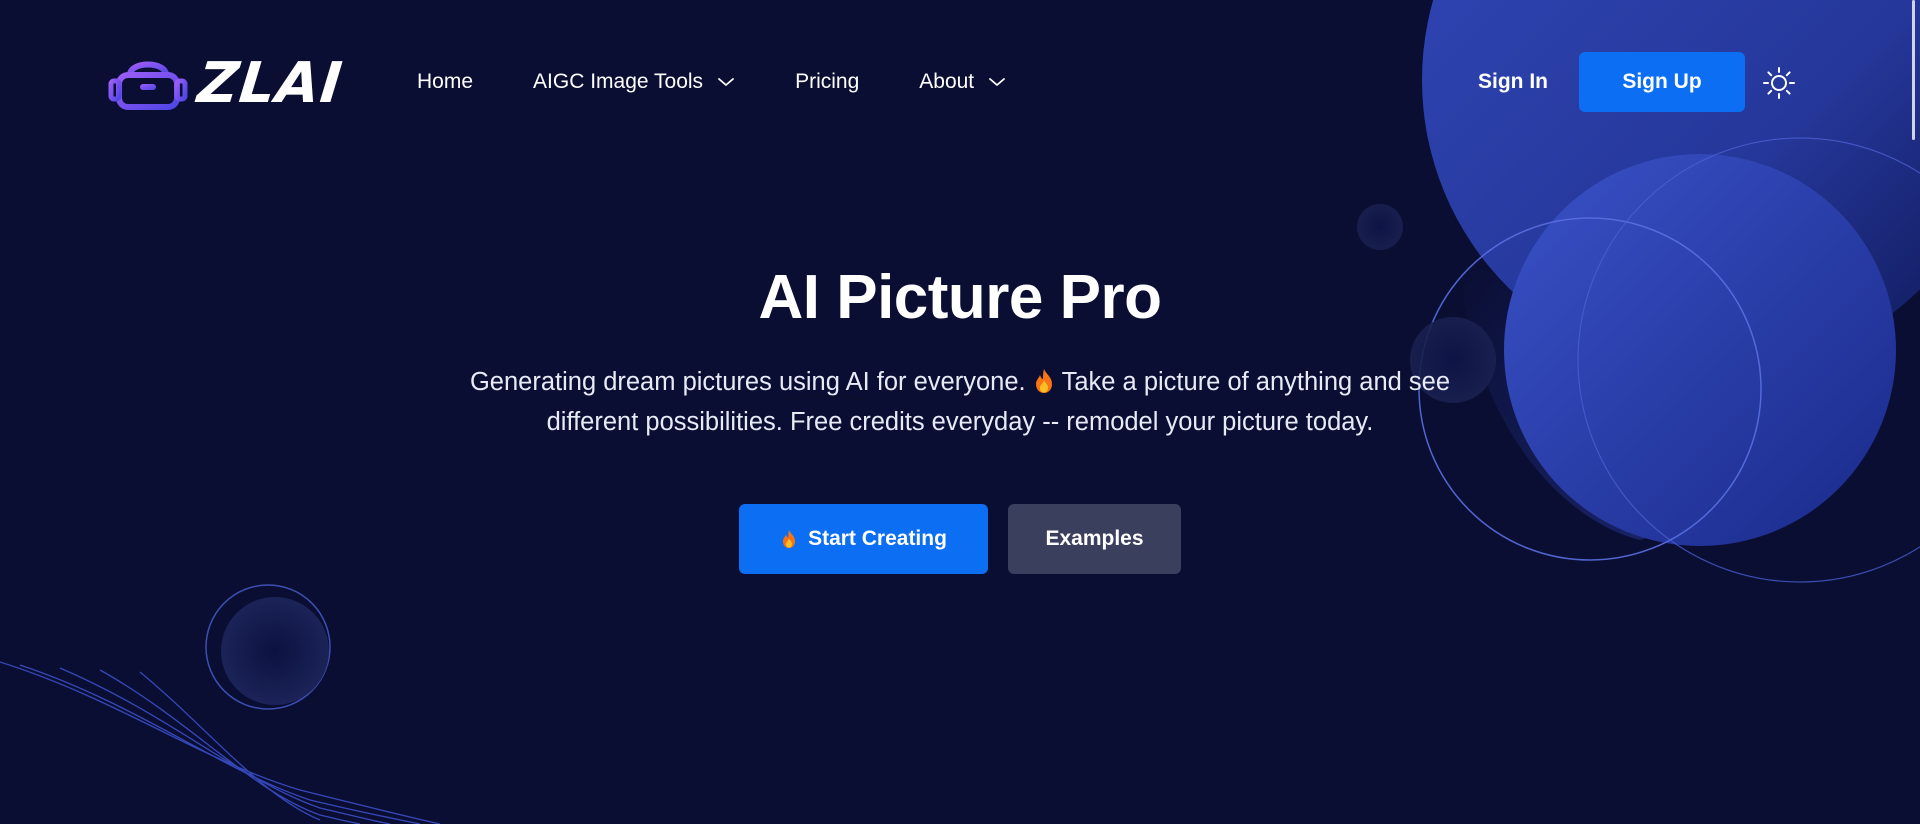 The width and height of the screenshot is (1920, 824). I want to click on nav-item-about: About, so click(962, 82).